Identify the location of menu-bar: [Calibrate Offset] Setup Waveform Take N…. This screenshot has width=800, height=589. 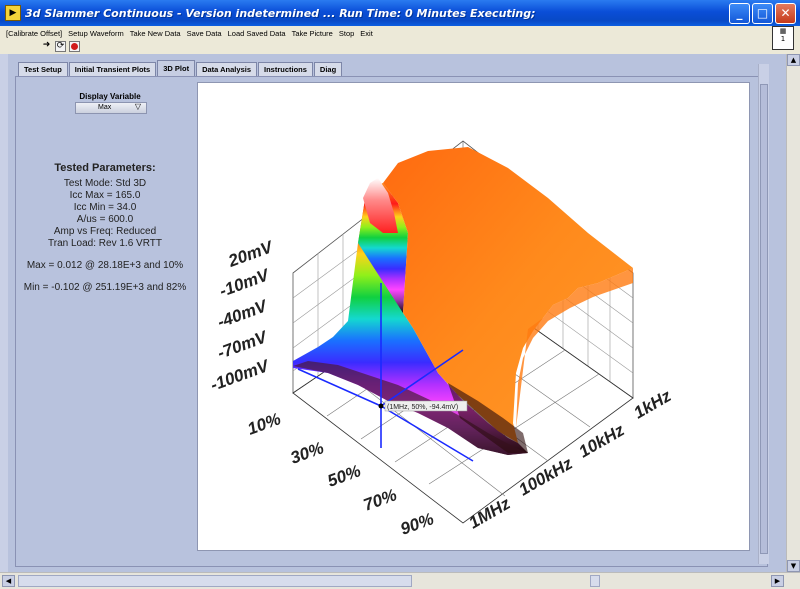
(400, 33).